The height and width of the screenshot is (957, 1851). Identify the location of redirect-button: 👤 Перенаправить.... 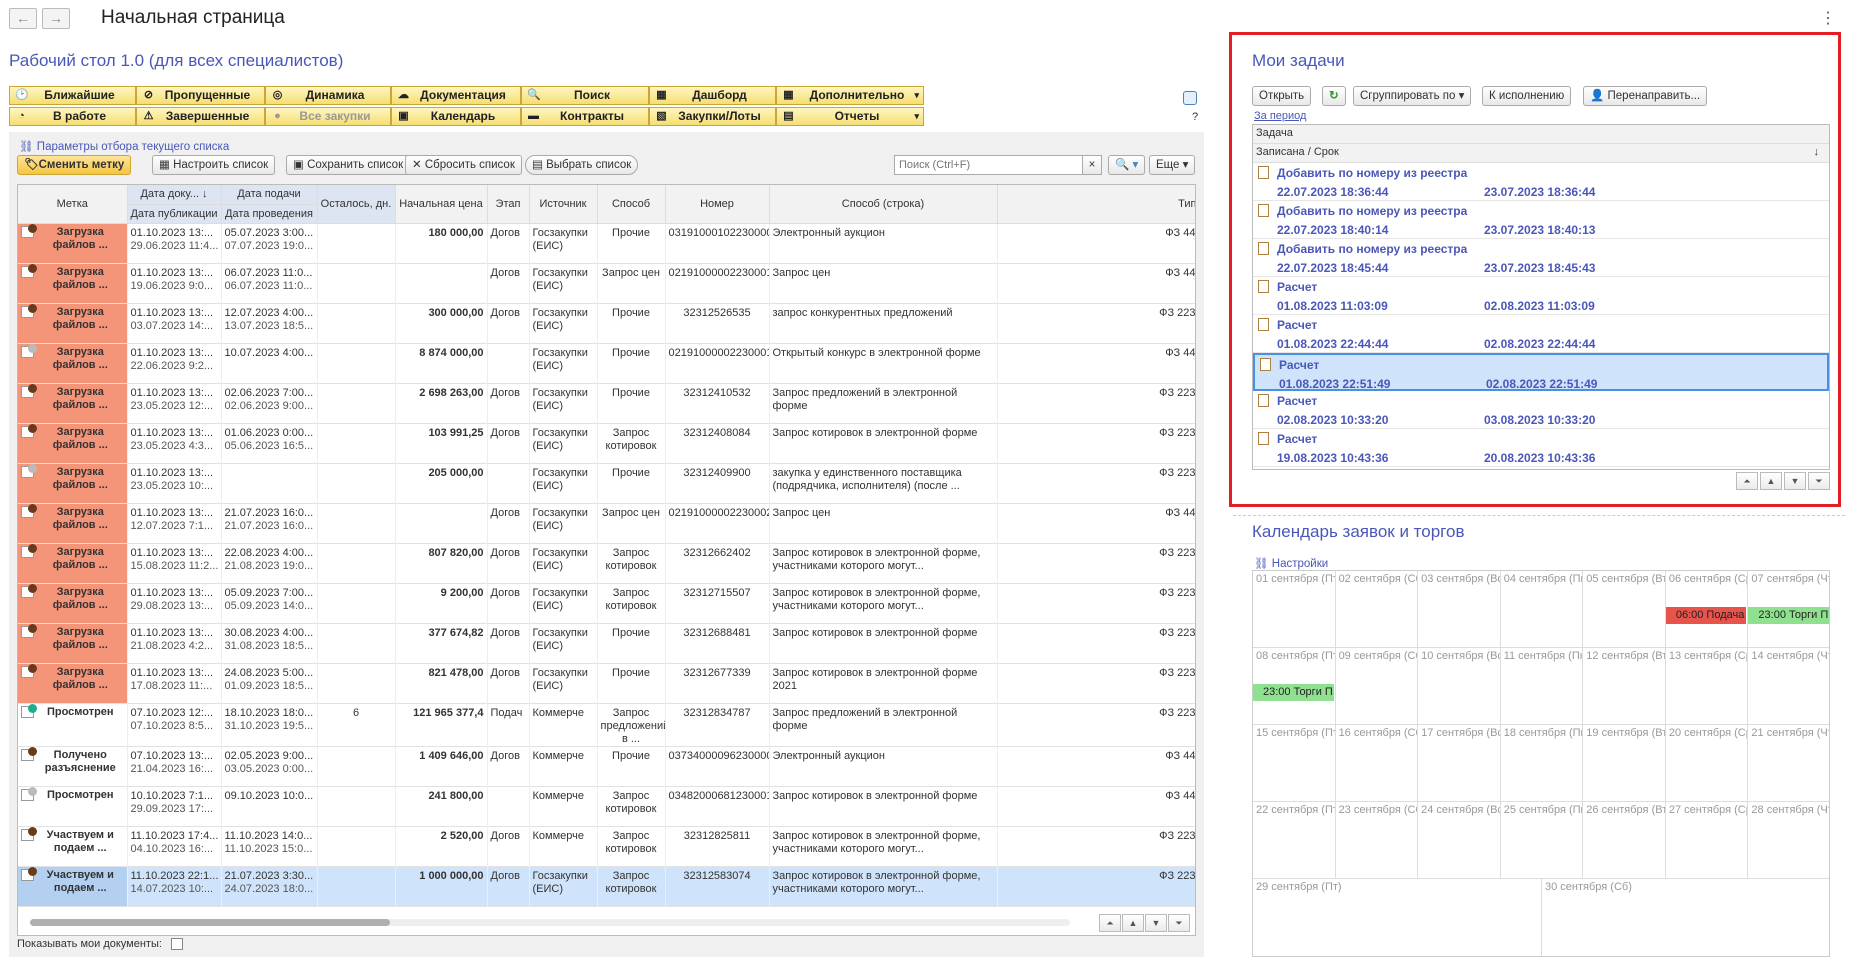
(1645, 96).